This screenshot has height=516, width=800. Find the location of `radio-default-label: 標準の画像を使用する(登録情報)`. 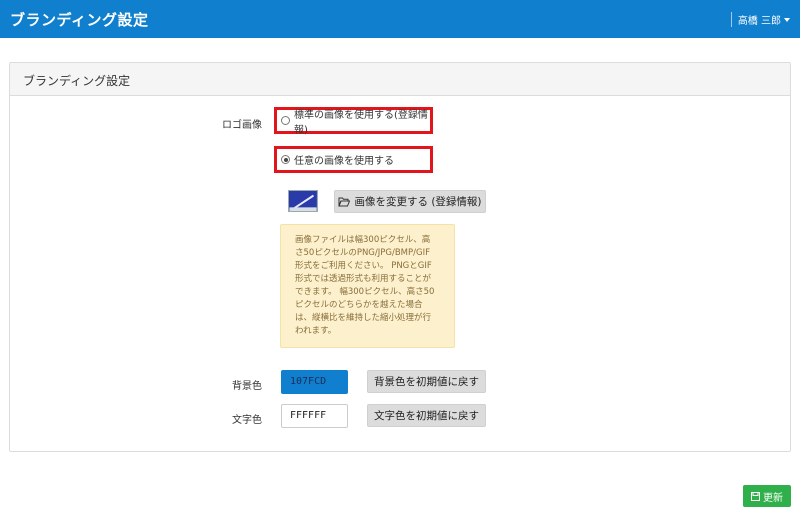

radio-default-label: 標準の画像を使用する(登録情報) is located at coordinates (361, 122).